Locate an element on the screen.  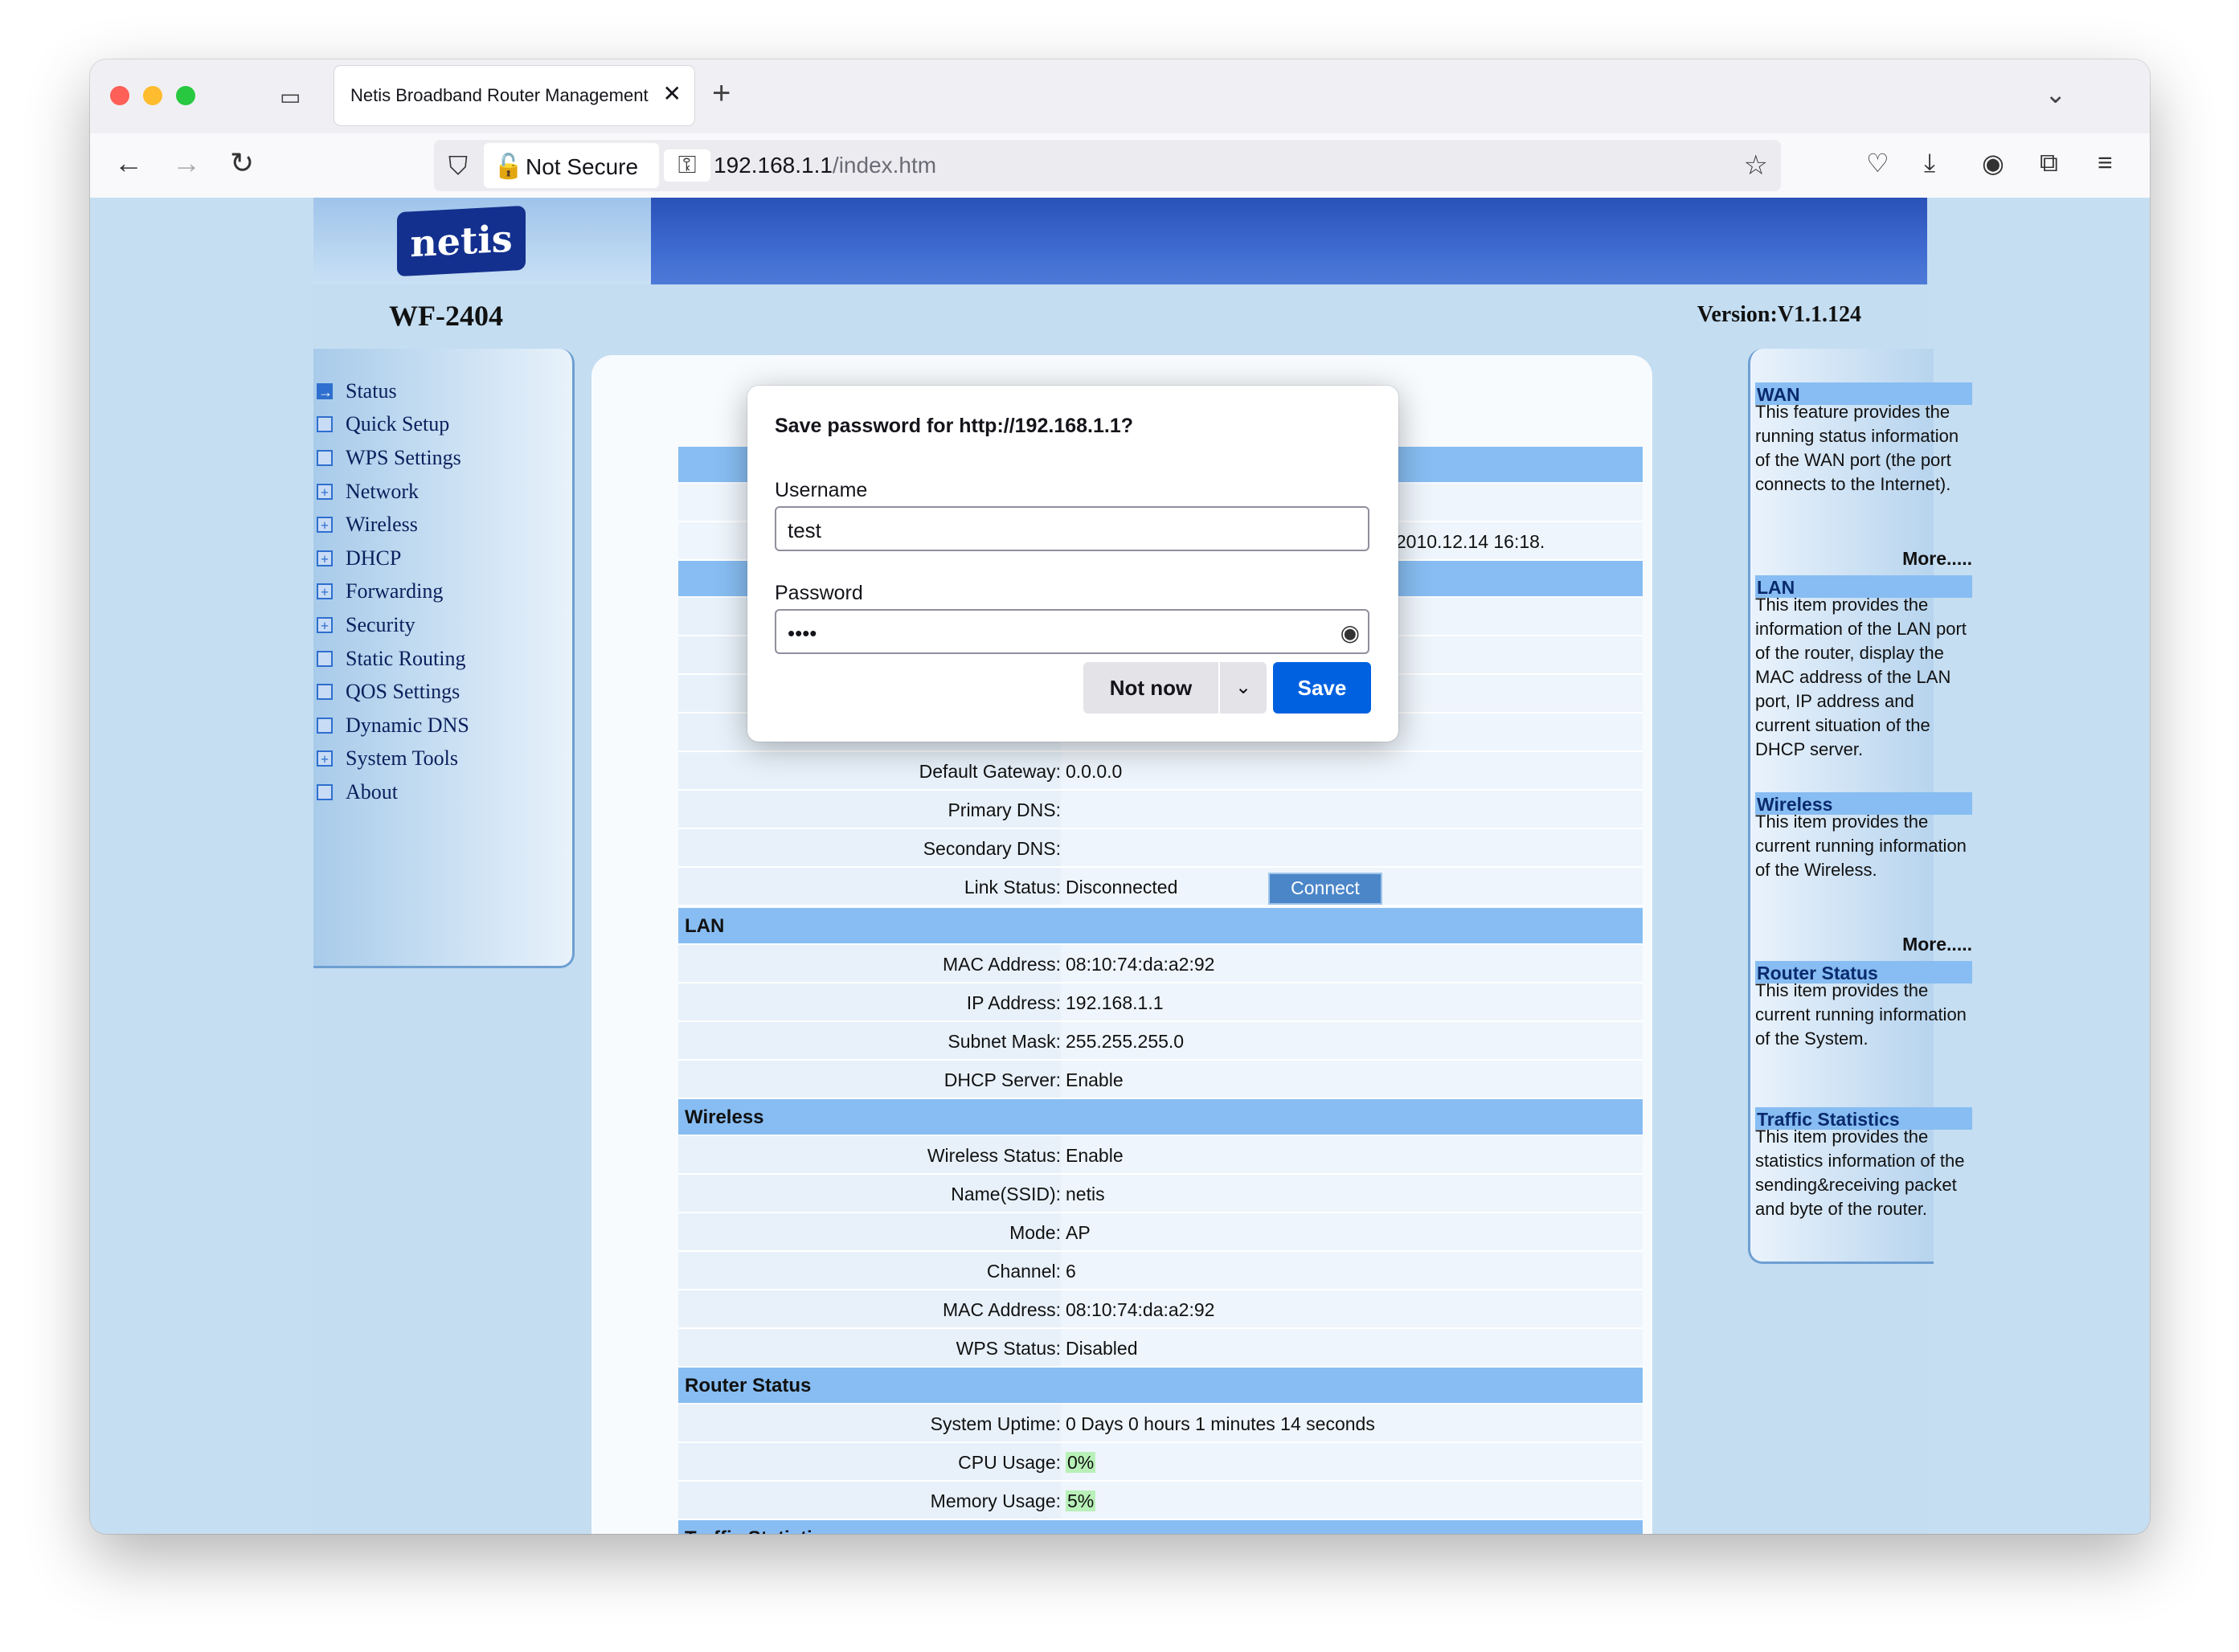
close-window-button is located at coordinates (119, 96).